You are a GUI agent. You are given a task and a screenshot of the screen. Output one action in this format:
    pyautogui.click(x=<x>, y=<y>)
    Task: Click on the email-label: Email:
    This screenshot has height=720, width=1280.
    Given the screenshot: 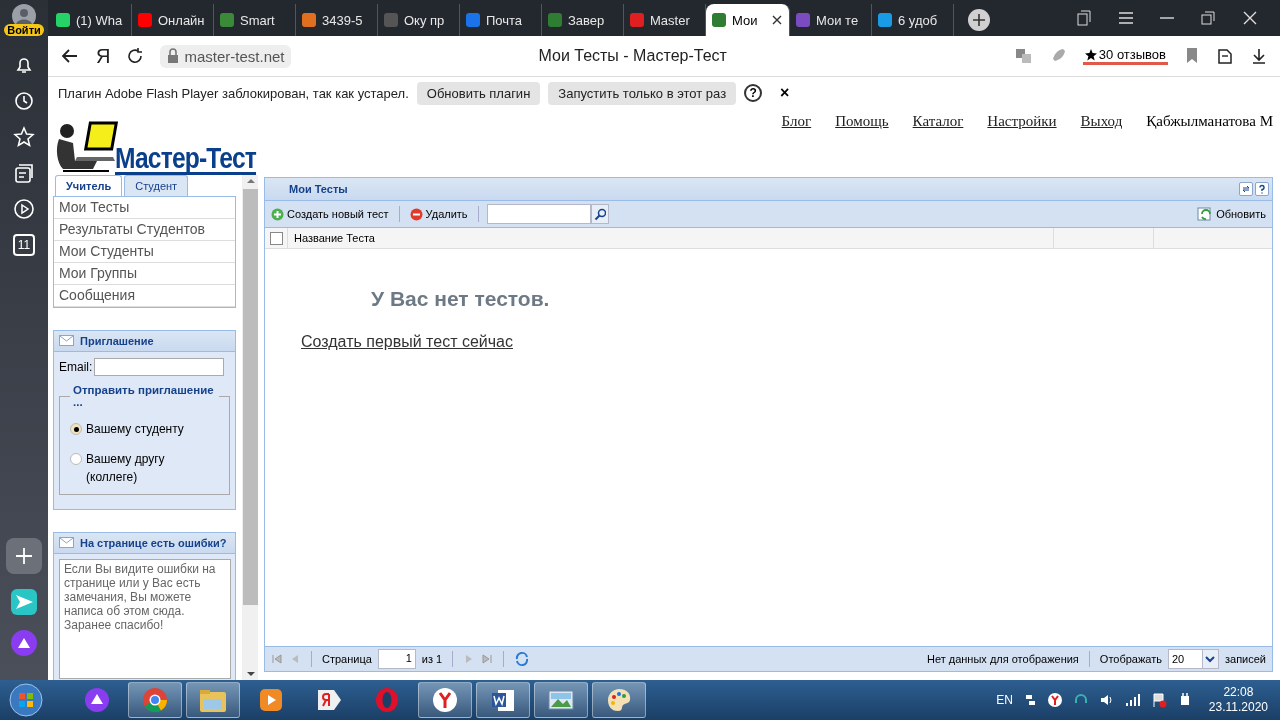 What is the action you would take?
    pyautogui.click(x=76, y=367)
    